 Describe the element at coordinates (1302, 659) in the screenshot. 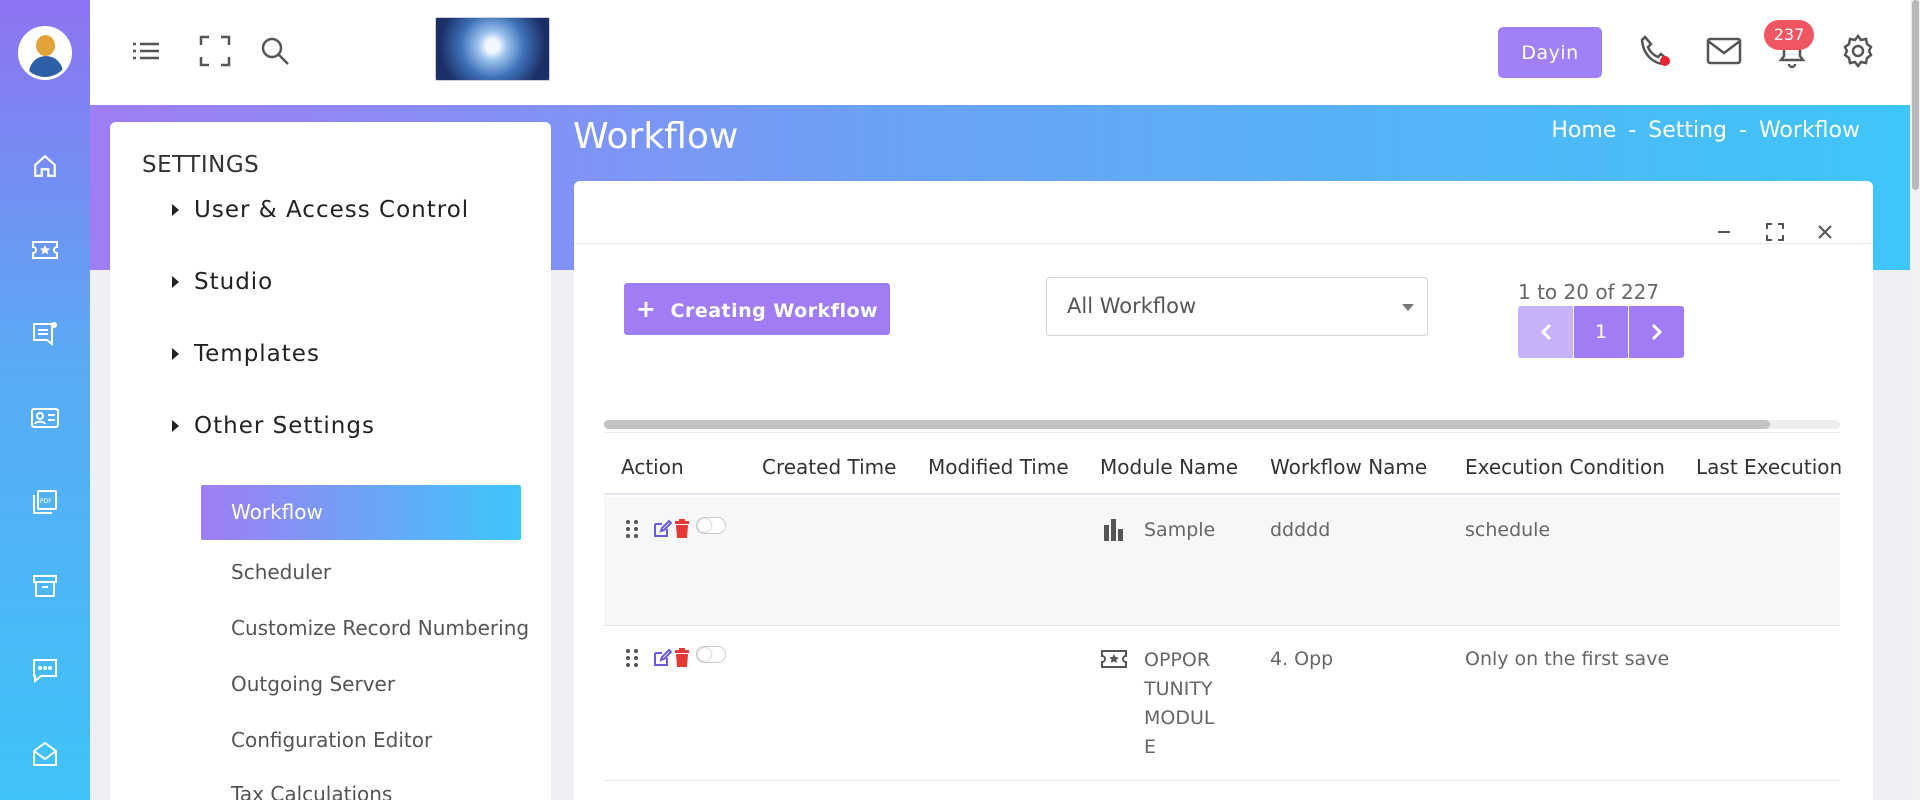

I see `workflow-name-cell: 4. Opp` at that location.